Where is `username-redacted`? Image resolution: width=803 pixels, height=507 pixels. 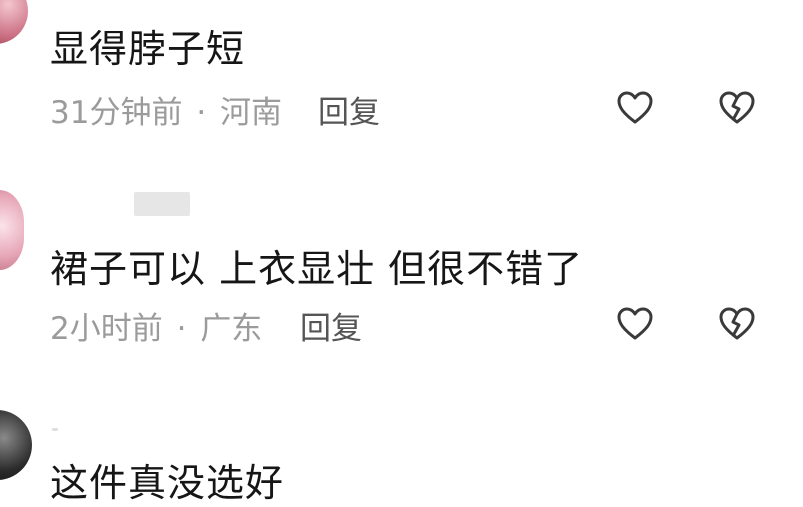 username-redacted is located at coordinates (55, 429).